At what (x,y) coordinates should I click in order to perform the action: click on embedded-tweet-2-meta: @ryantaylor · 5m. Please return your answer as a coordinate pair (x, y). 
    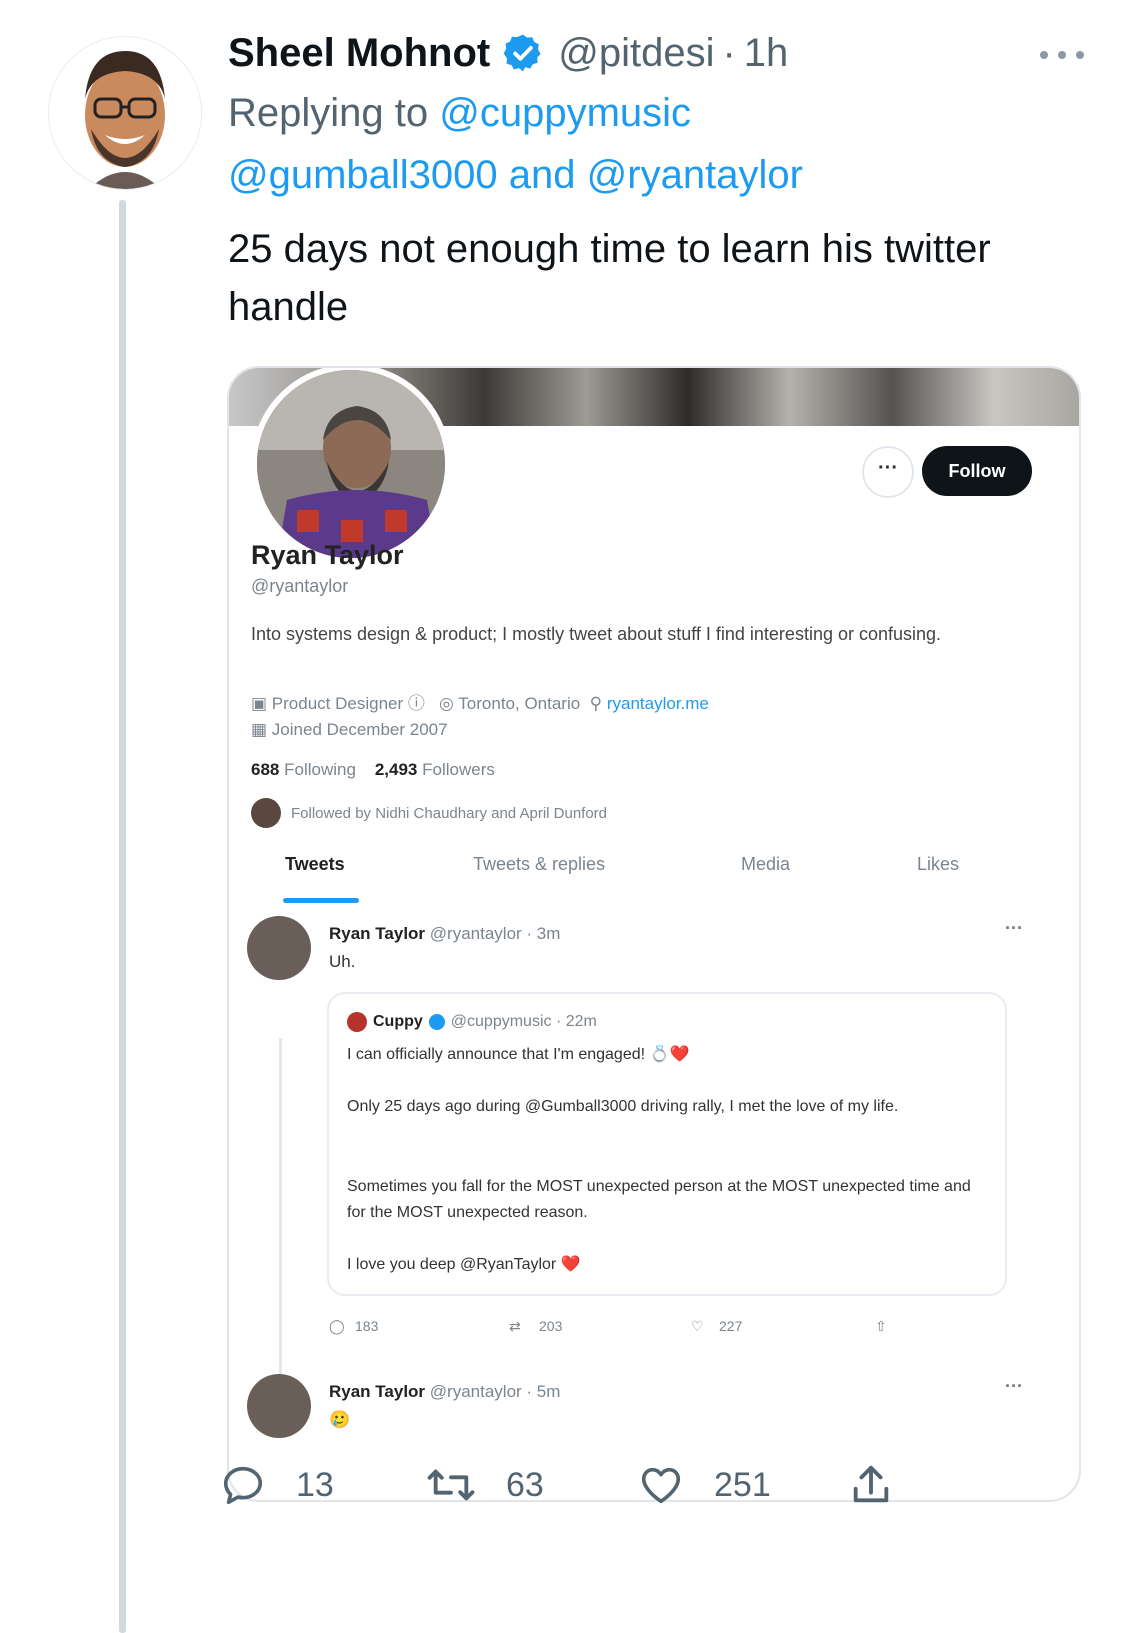
    Looking at the image, I should click on (495, 1391).